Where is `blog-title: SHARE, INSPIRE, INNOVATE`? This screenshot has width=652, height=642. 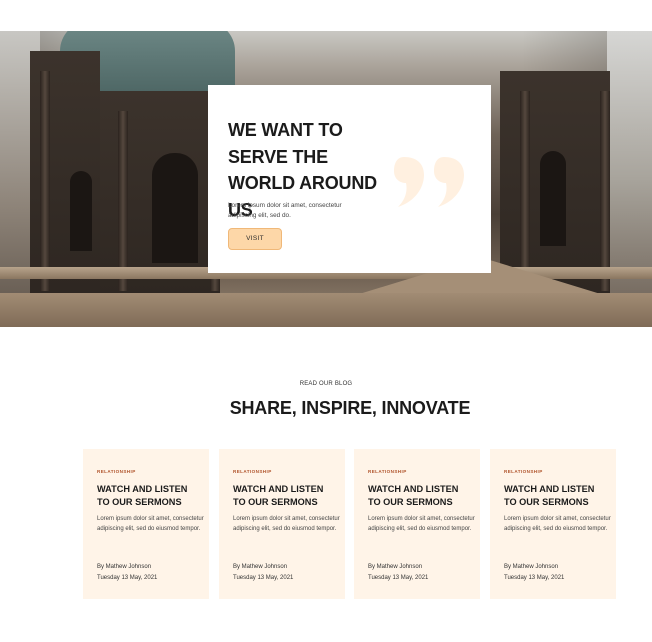
blog-title: SHARE, INSPIRE, INNOVATE is located at coordinates (350, 408).